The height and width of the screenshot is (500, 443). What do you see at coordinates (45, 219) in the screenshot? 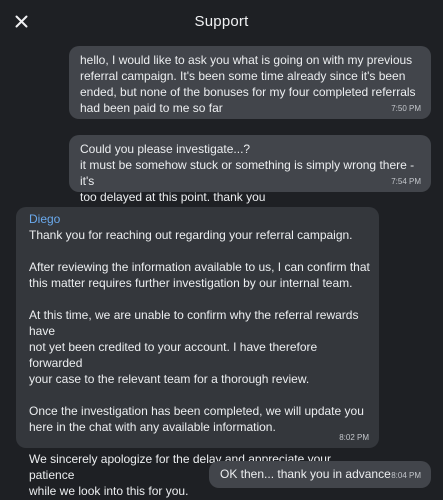
I see `sender-name: Diego` at bounding box center [45, 219].